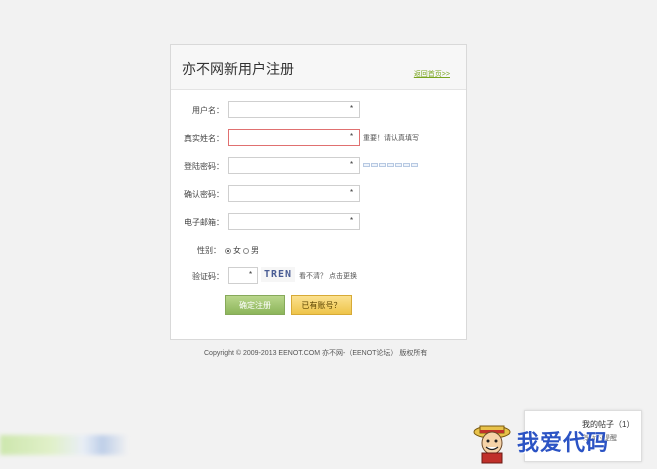 The image size is (657, 469). Describe the element at coordinates (352, 220) in the screenshot. I see `email-required-mark: *` at that location.